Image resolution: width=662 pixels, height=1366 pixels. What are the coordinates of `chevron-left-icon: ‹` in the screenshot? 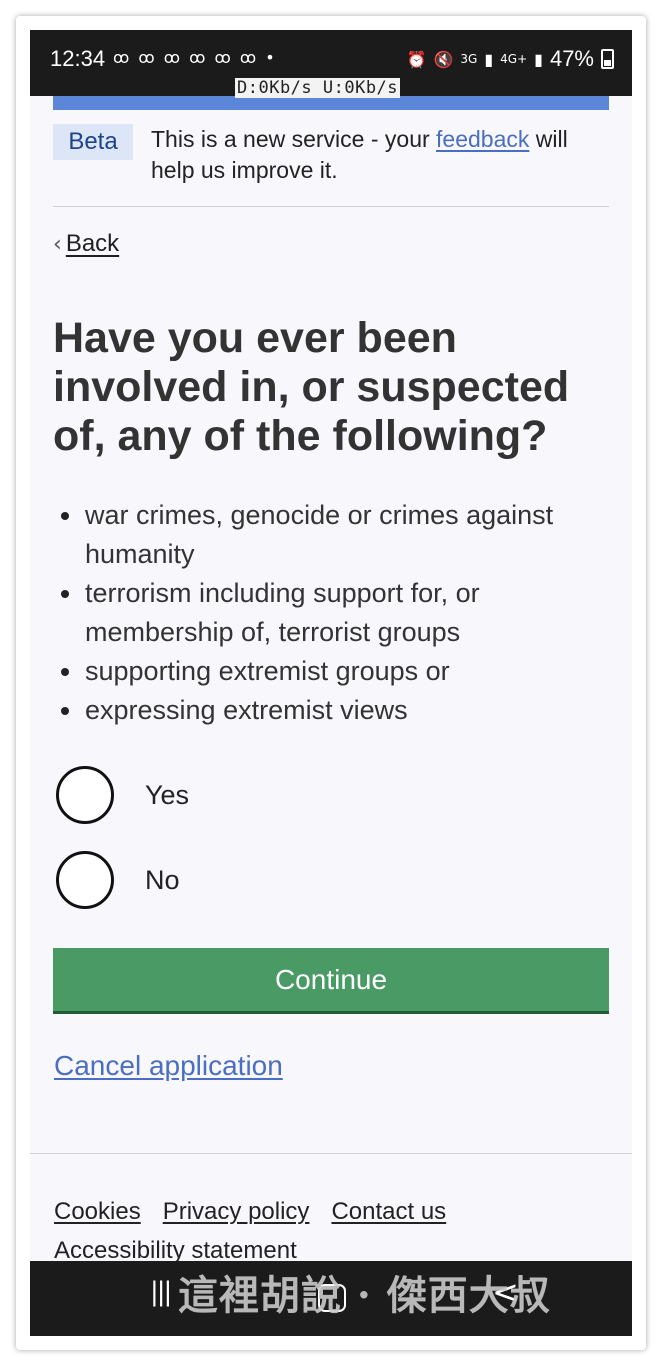 It's located at (57, 244).